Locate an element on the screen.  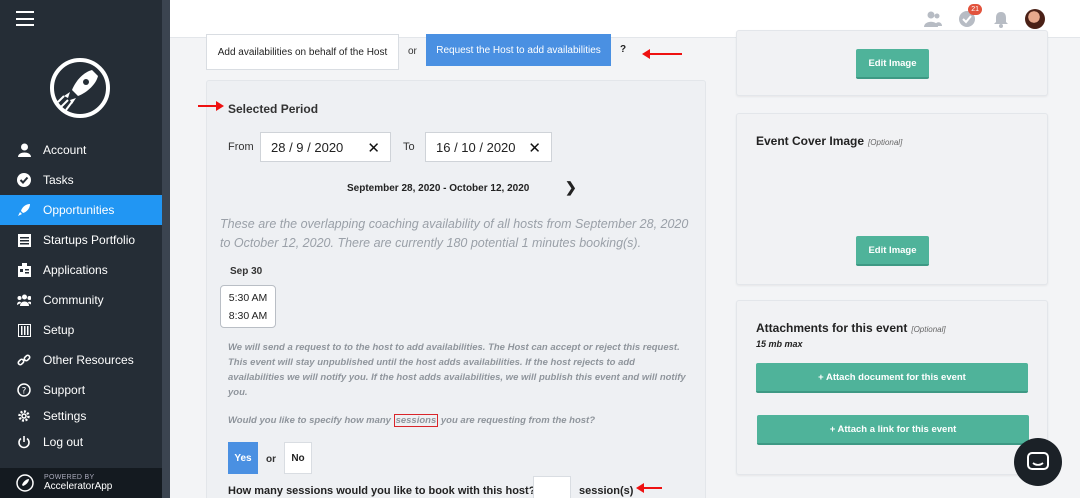
help-icon: ? is located at coordinates (24, 390).